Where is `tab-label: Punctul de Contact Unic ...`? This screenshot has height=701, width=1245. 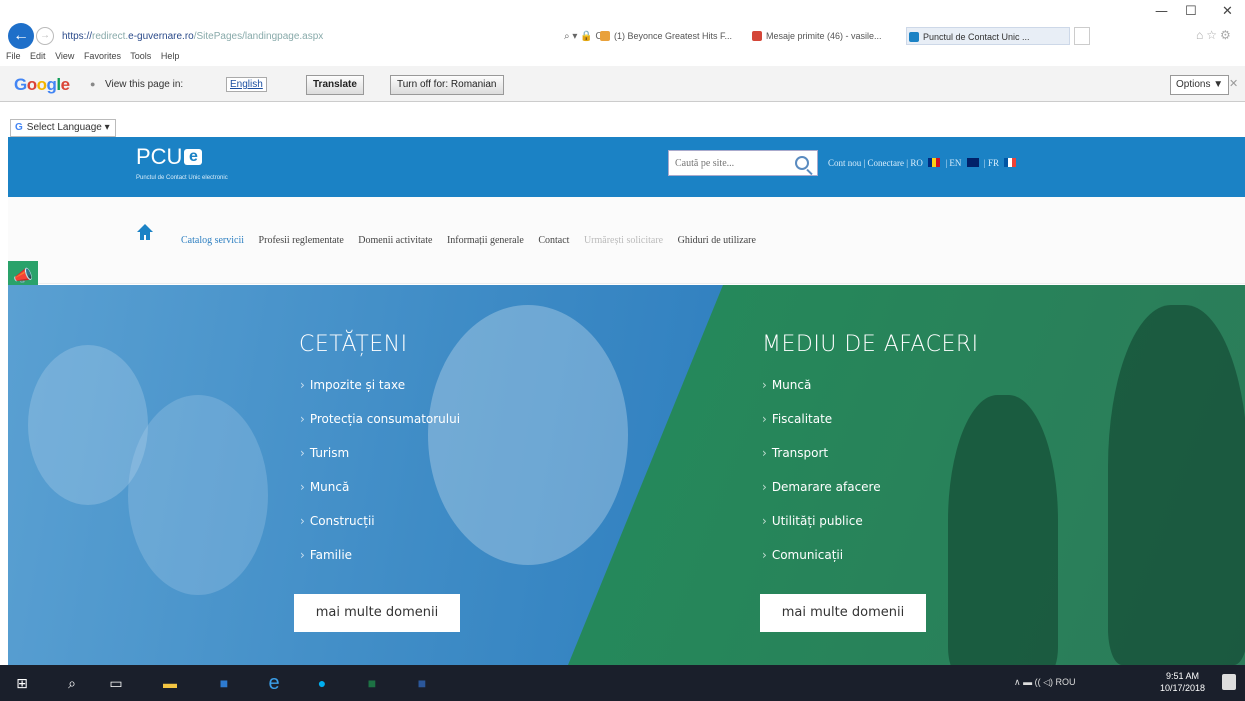
tab-label: Punctul de Contact Unic ... is located at coordinates (976, 37).